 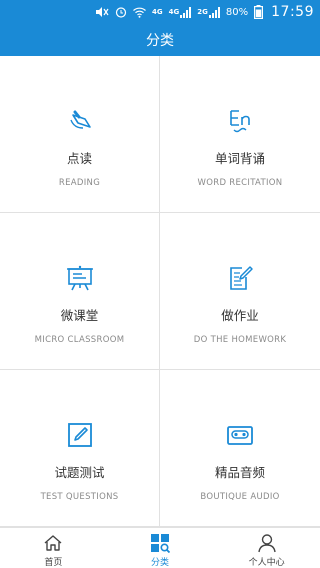 I want to click on category-micro-classroom: 微课堂 MICRO CLASSROOM, so click(x=80, y=291).